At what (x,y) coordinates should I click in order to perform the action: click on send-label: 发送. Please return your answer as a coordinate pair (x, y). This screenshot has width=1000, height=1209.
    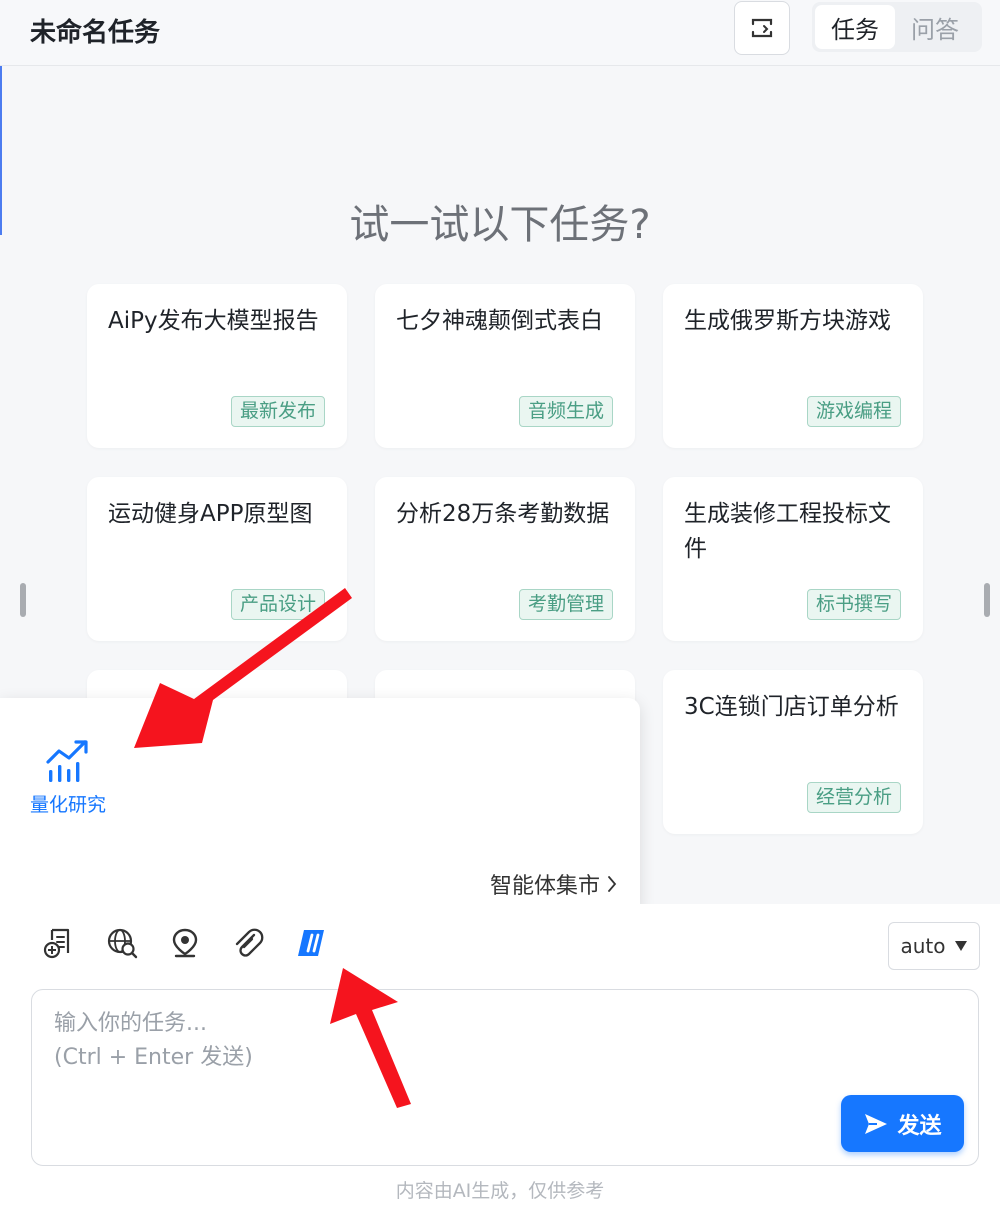
    Looking at the image, I should click on (919, 1126).